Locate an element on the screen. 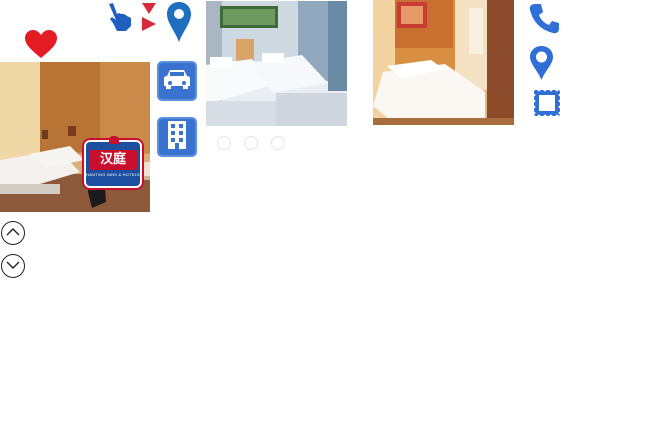 Image resolution: width=660 pixels, height=440 pixels. triangles-icon is located at coordinates (149, 17).